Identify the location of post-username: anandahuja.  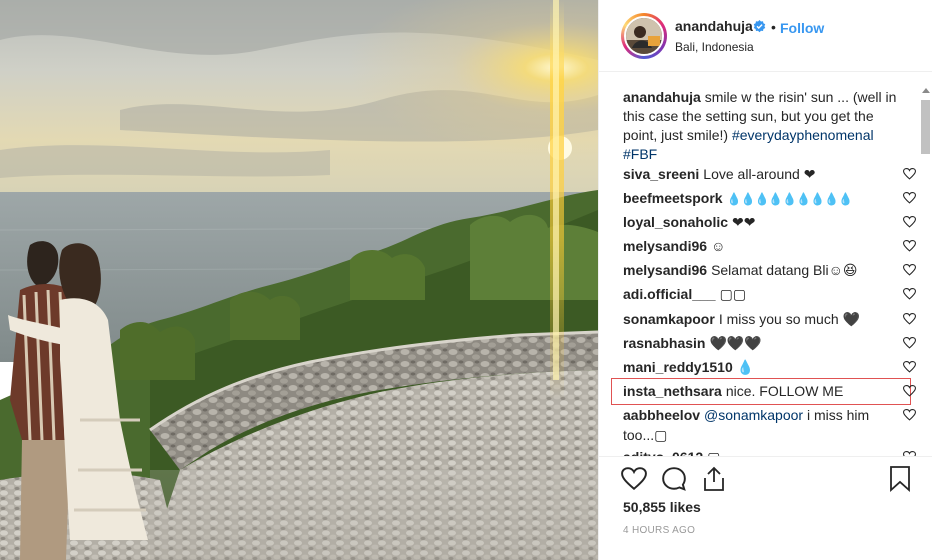
(714, 26).